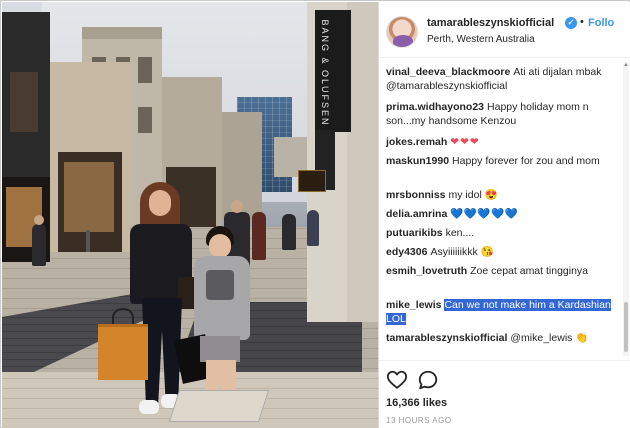  I want to click on comment-username: putuarikibs, so click(414, 233).